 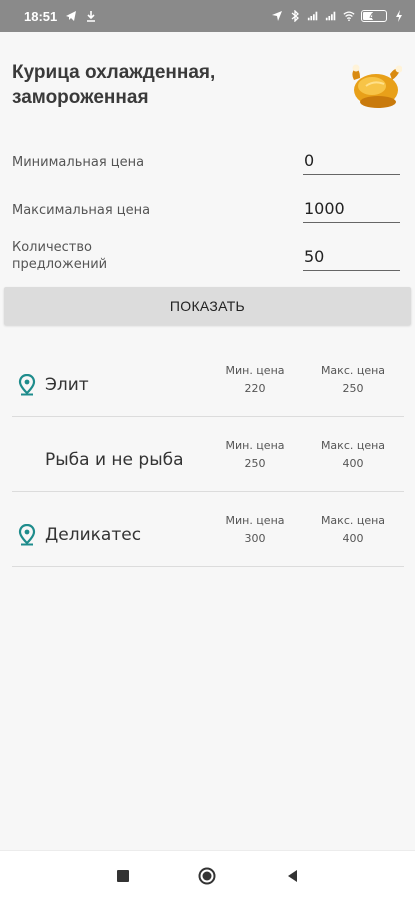 I want to click on status-bar: 18:51 40, so click(x=207, y=16).